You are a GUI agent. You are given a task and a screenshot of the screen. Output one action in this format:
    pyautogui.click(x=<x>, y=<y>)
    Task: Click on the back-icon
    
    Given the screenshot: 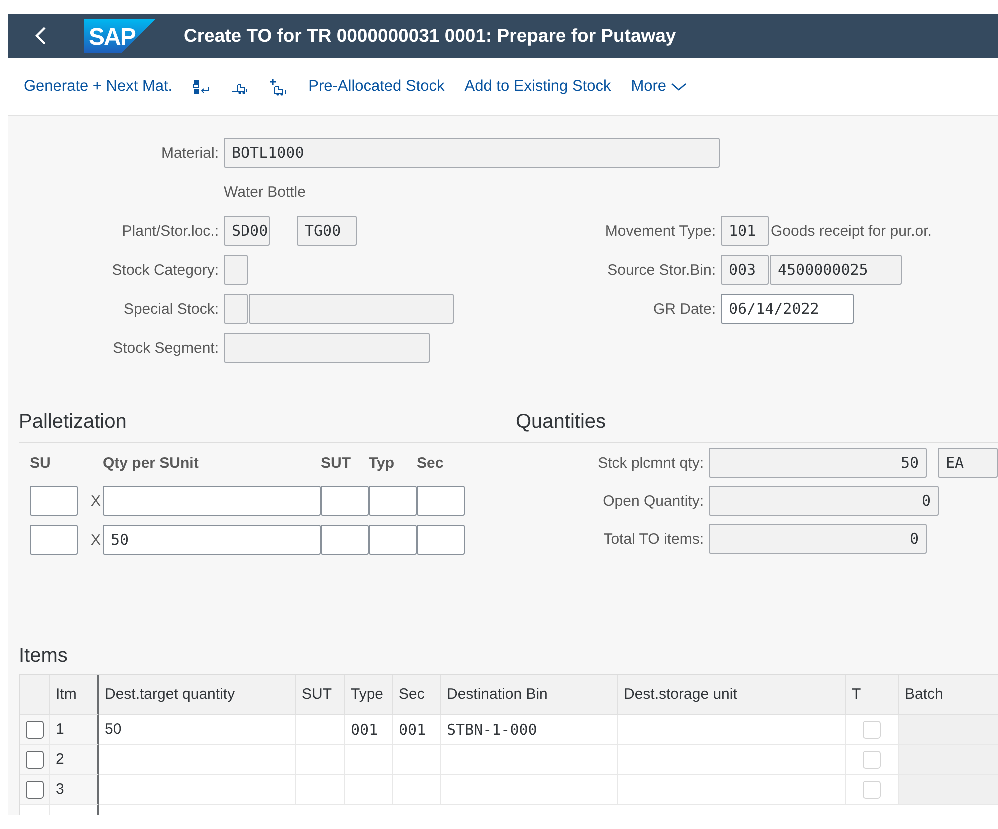 What is the action you would take?
    pyautogui.click(x=41, y=36)
    